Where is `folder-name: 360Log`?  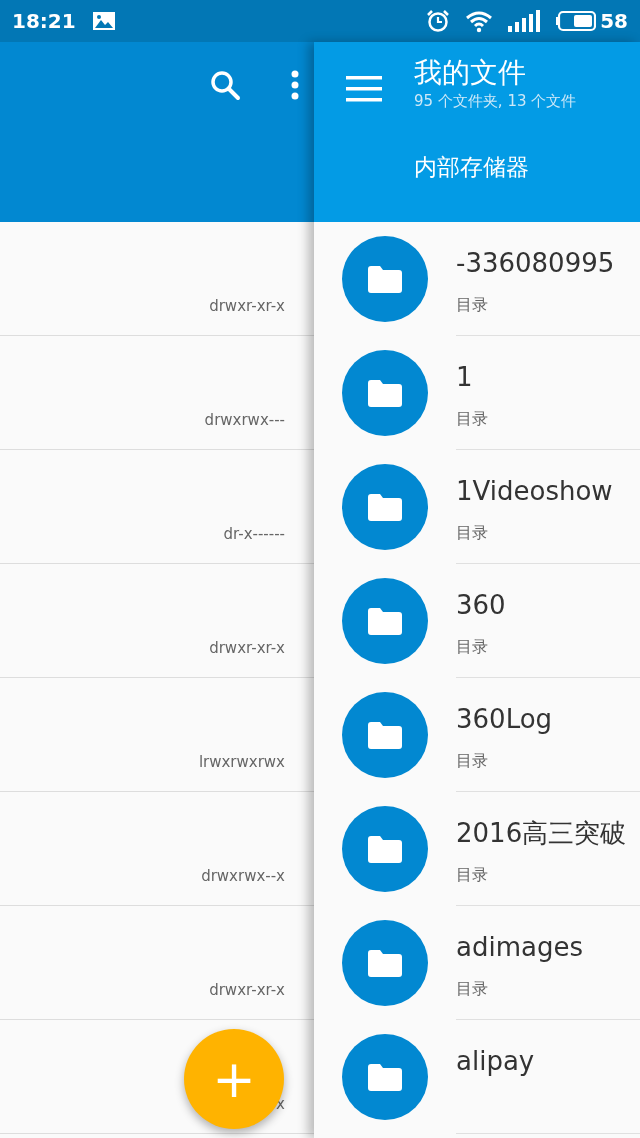 folder-name: 360Log is located at coordinates (548, 719).